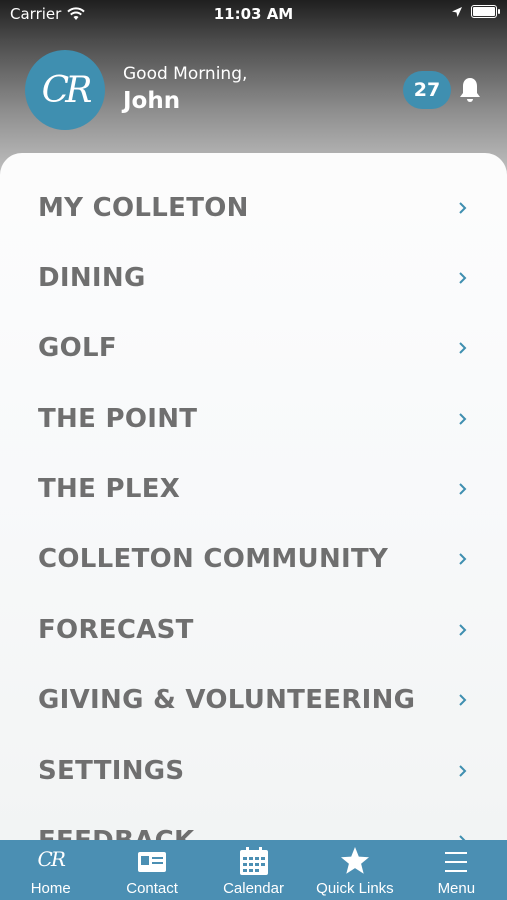 This screenshot has height=900, width=507. I want to click on star-icon, so click(354, 860).